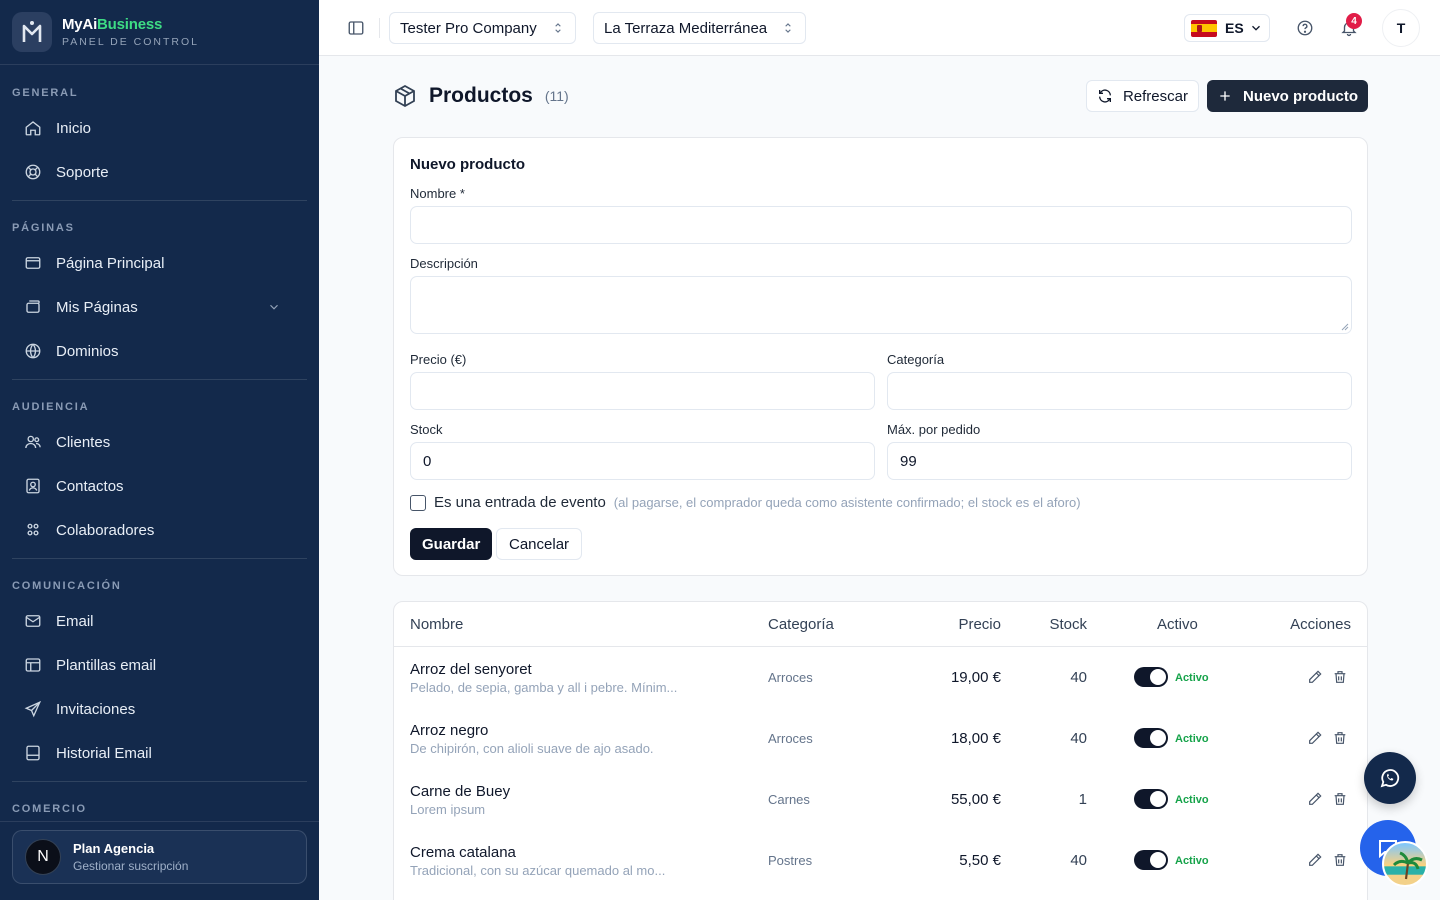  I want to click on product-price: 5,50 €, so click(980, 860).